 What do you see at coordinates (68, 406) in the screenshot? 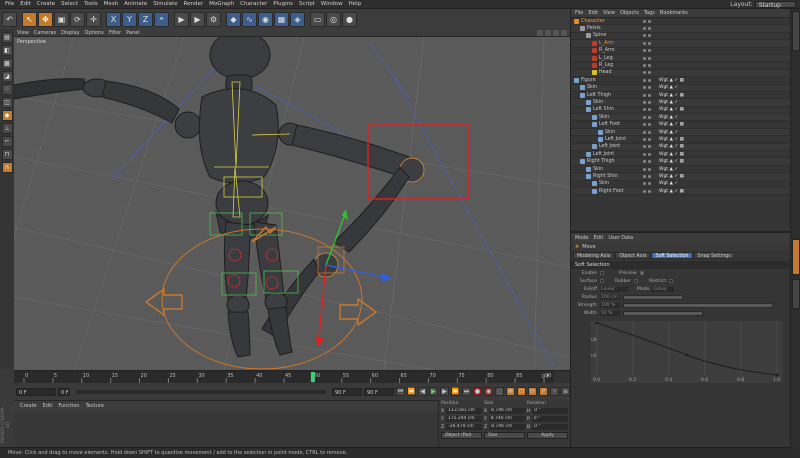
I see `material-menu-function: Function` at bounding box center [68, 406].